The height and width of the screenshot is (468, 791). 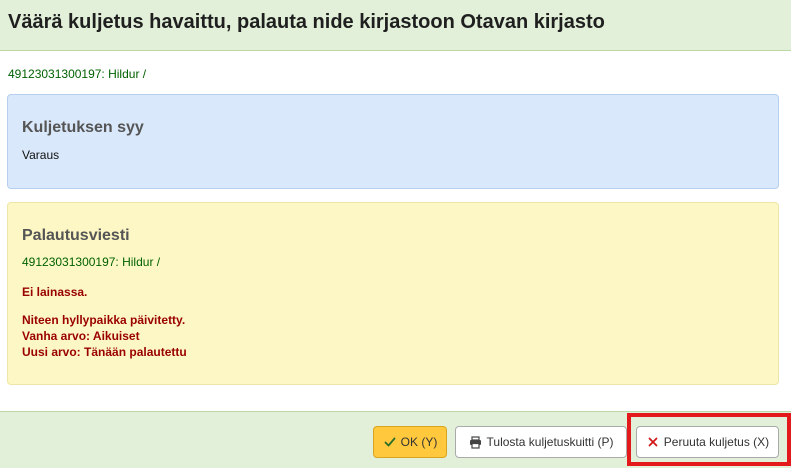 What do you see at coordinates (716, 442) in the screenshot?
I see `cancel-button-label: Peruuta kuljetus (X)` at bounding box center [716, 442].